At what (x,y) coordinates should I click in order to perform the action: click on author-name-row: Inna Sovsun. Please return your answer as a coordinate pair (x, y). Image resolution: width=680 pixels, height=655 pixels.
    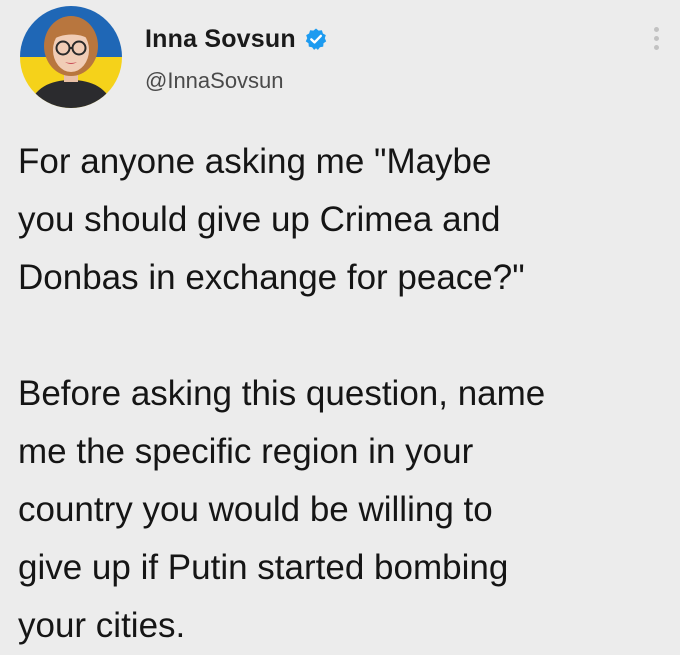
    Looking at the image, I should click on (236, 39).